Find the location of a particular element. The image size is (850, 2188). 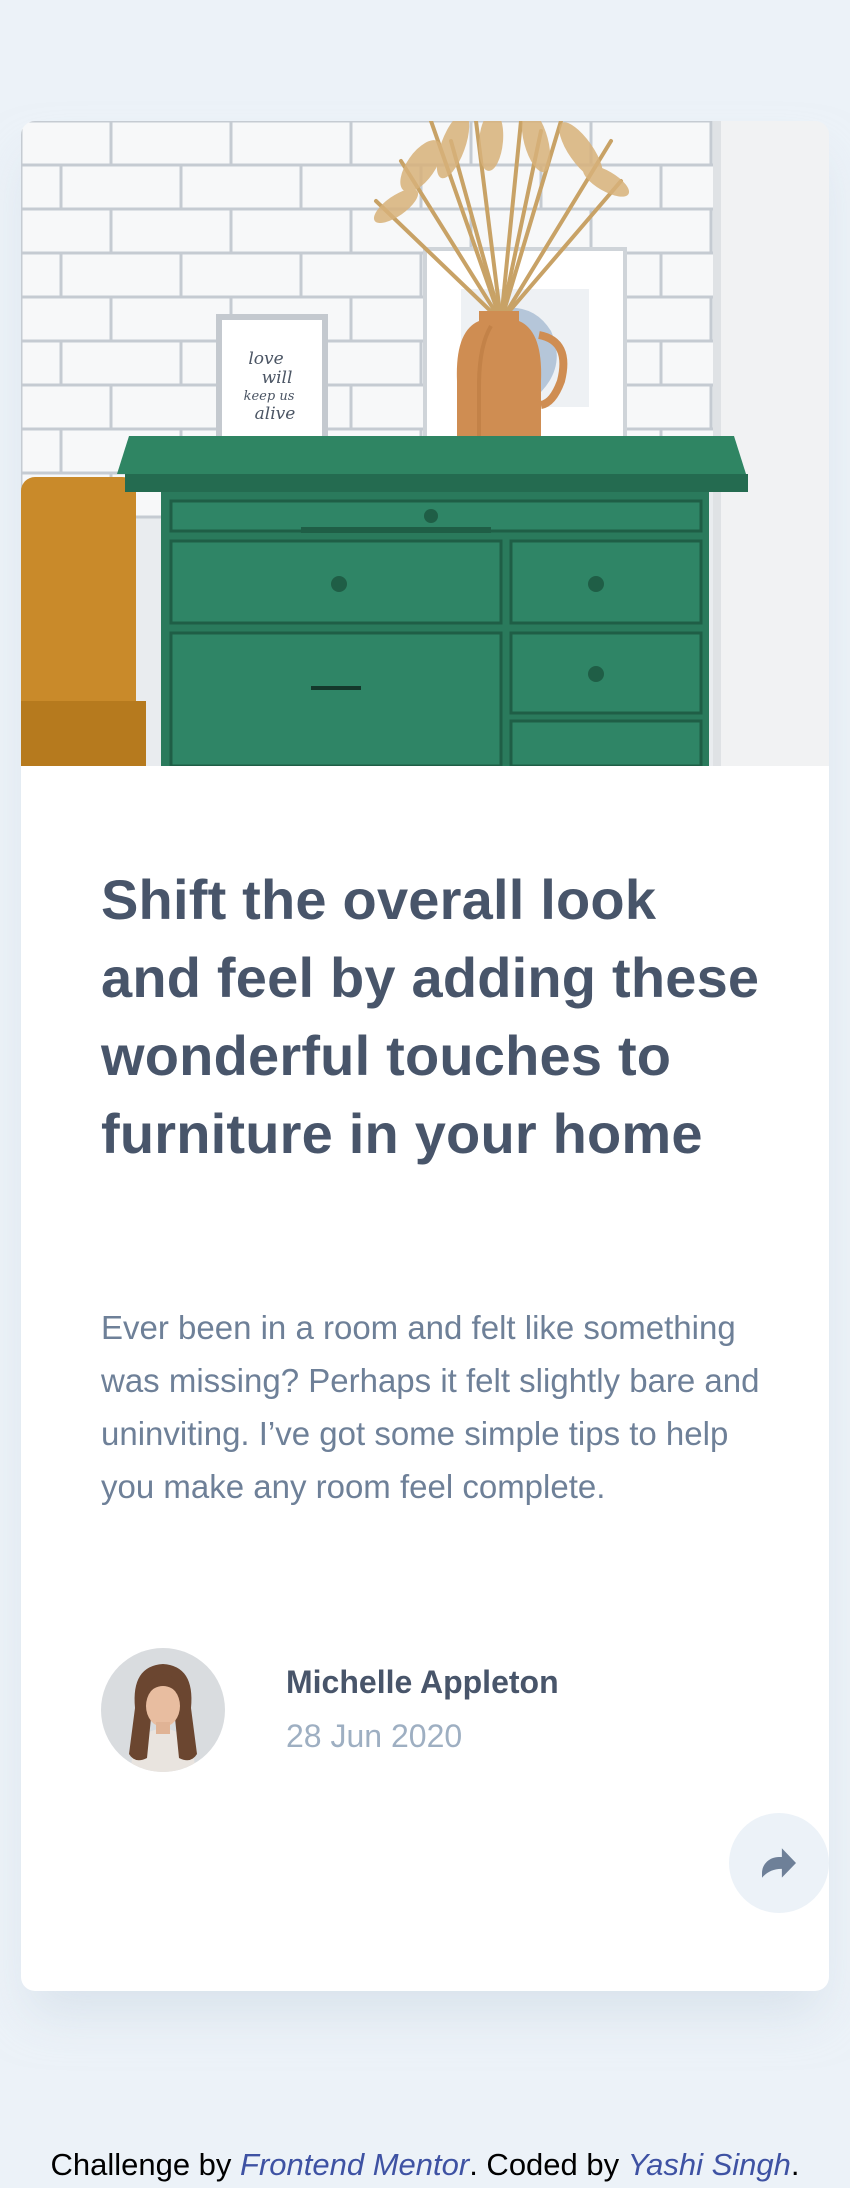

post-date: 28 Jun 2020 is located at coordinates (374, 1736).